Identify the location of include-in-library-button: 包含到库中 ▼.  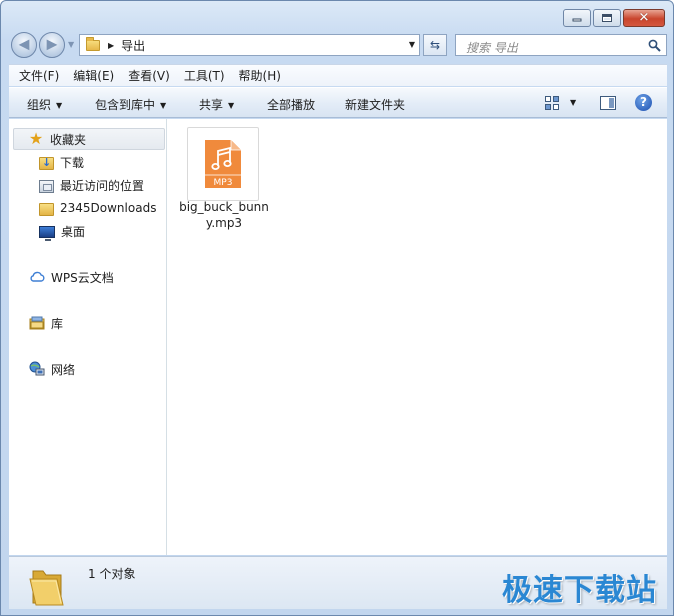
(130, 104).